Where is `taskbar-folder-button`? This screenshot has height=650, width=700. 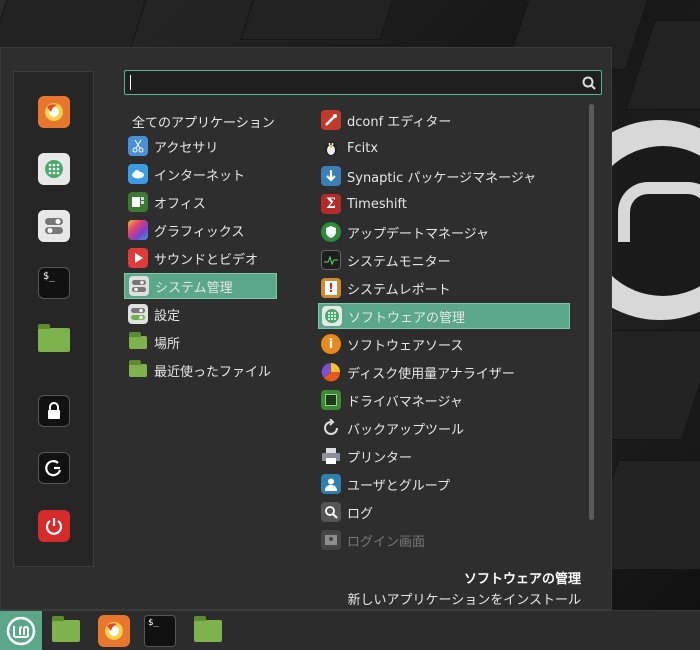 taskbar-folder-button is located at coordinates (208, 631).